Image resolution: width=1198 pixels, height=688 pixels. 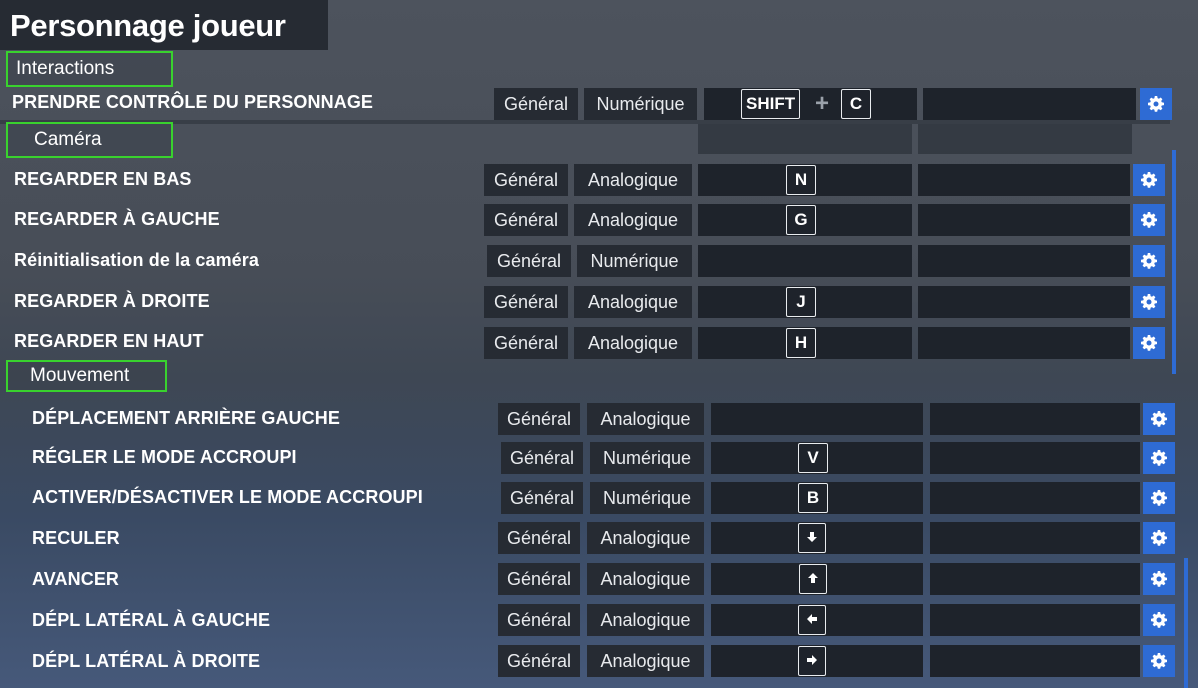 I want to click on binding-label: RECULER, so click(x=76, y=538).